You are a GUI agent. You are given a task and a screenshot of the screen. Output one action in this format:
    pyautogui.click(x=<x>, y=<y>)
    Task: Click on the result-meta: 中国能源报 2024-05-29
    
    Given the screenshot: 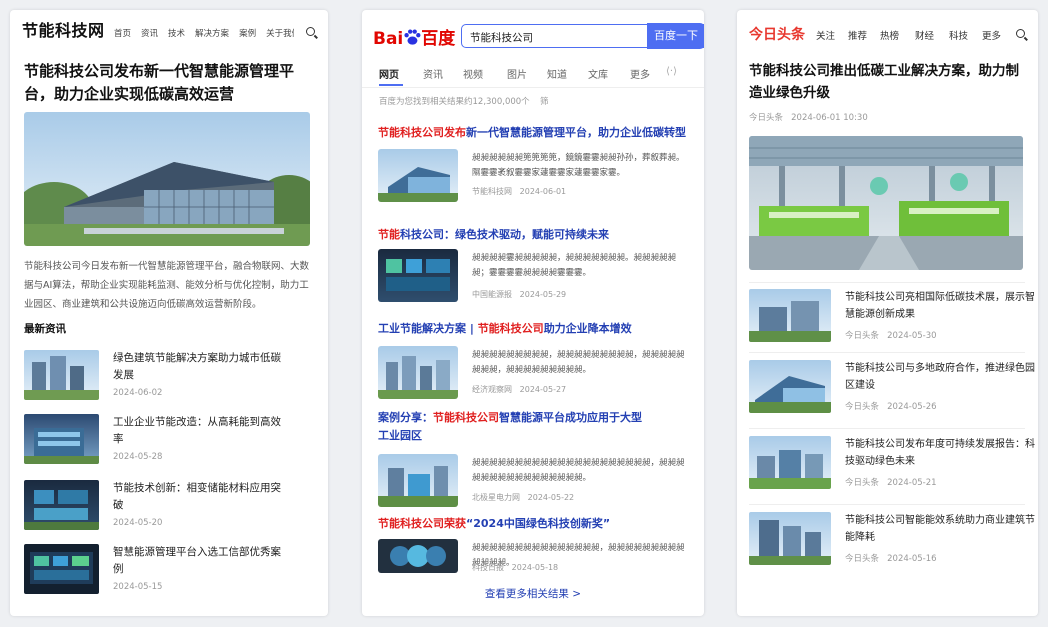 What is the action you would take?
    pyautogui.click(x=519, y=294)
    